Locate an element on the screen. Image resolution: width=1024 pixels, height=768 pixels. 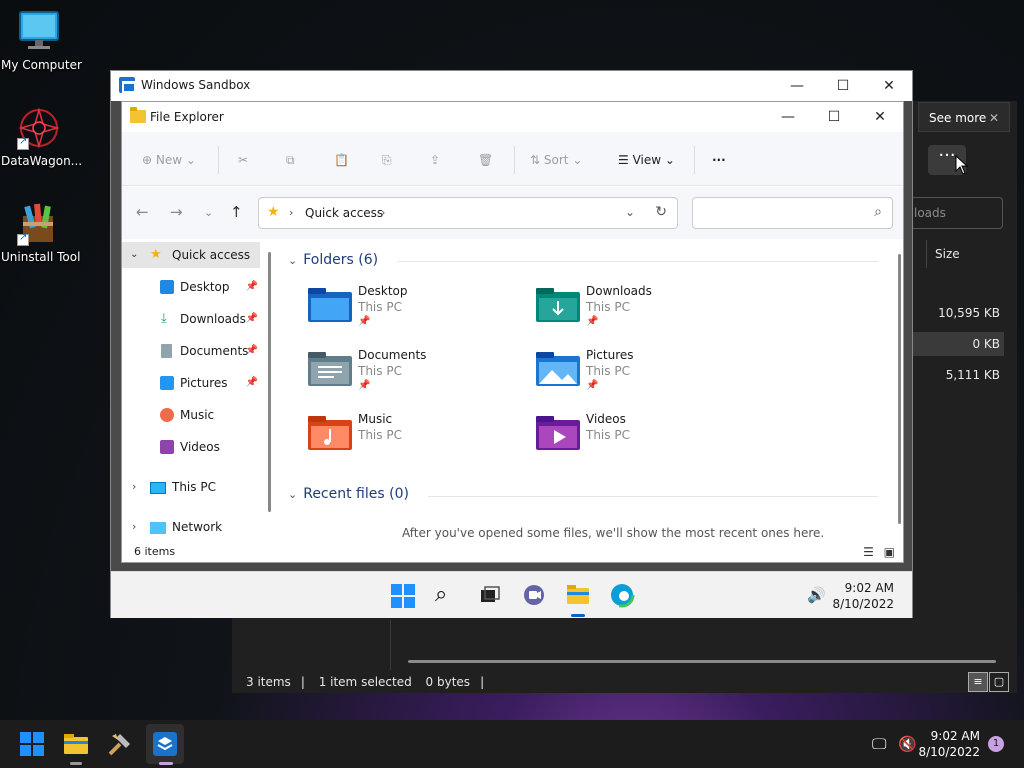
folder-tile-pictures: Pictures This PC 📌 is located at coordinates (646, 376).